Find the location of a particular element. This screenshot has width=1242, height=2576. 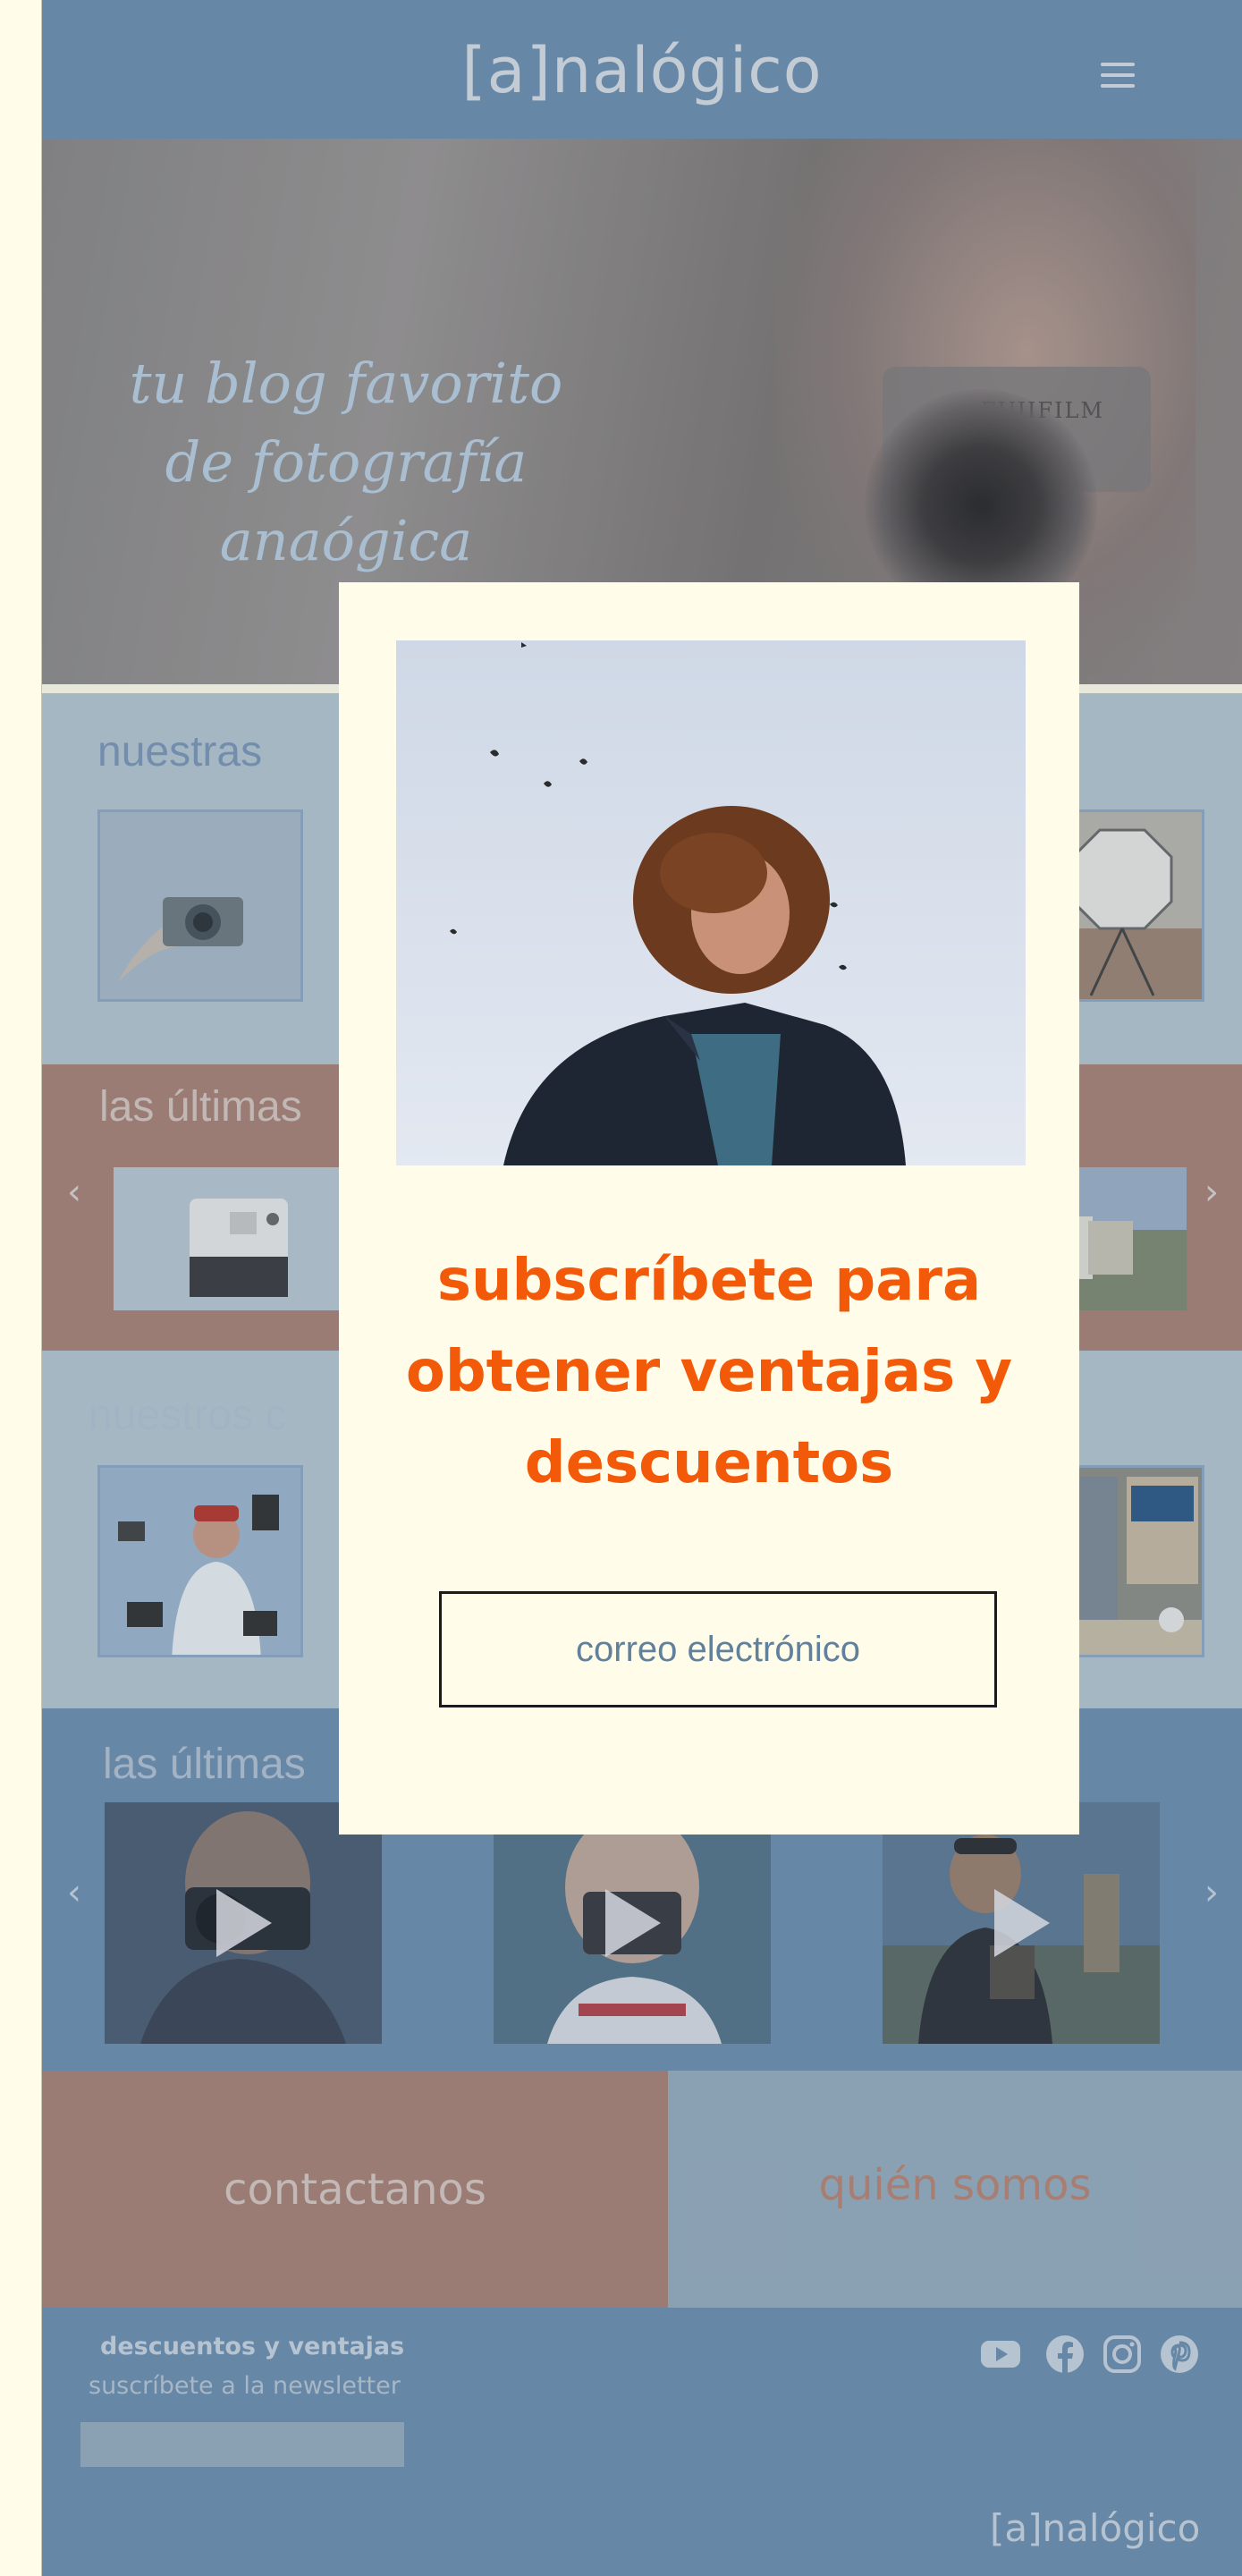

modal-photo is located at coordinates (711, 902).